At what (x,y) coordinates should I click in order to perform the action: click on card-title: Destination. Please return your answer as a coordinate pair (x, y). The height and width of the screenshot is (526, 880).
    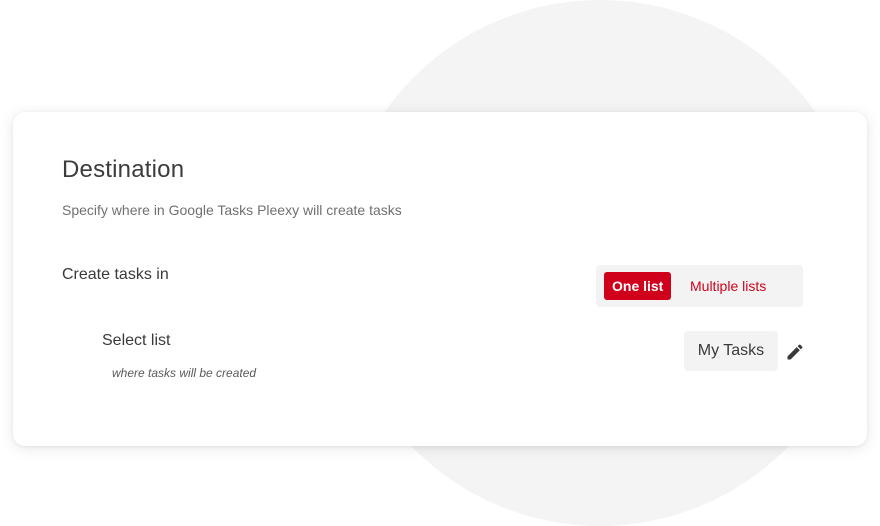
    Looking at the image, I should click on (123, 169).